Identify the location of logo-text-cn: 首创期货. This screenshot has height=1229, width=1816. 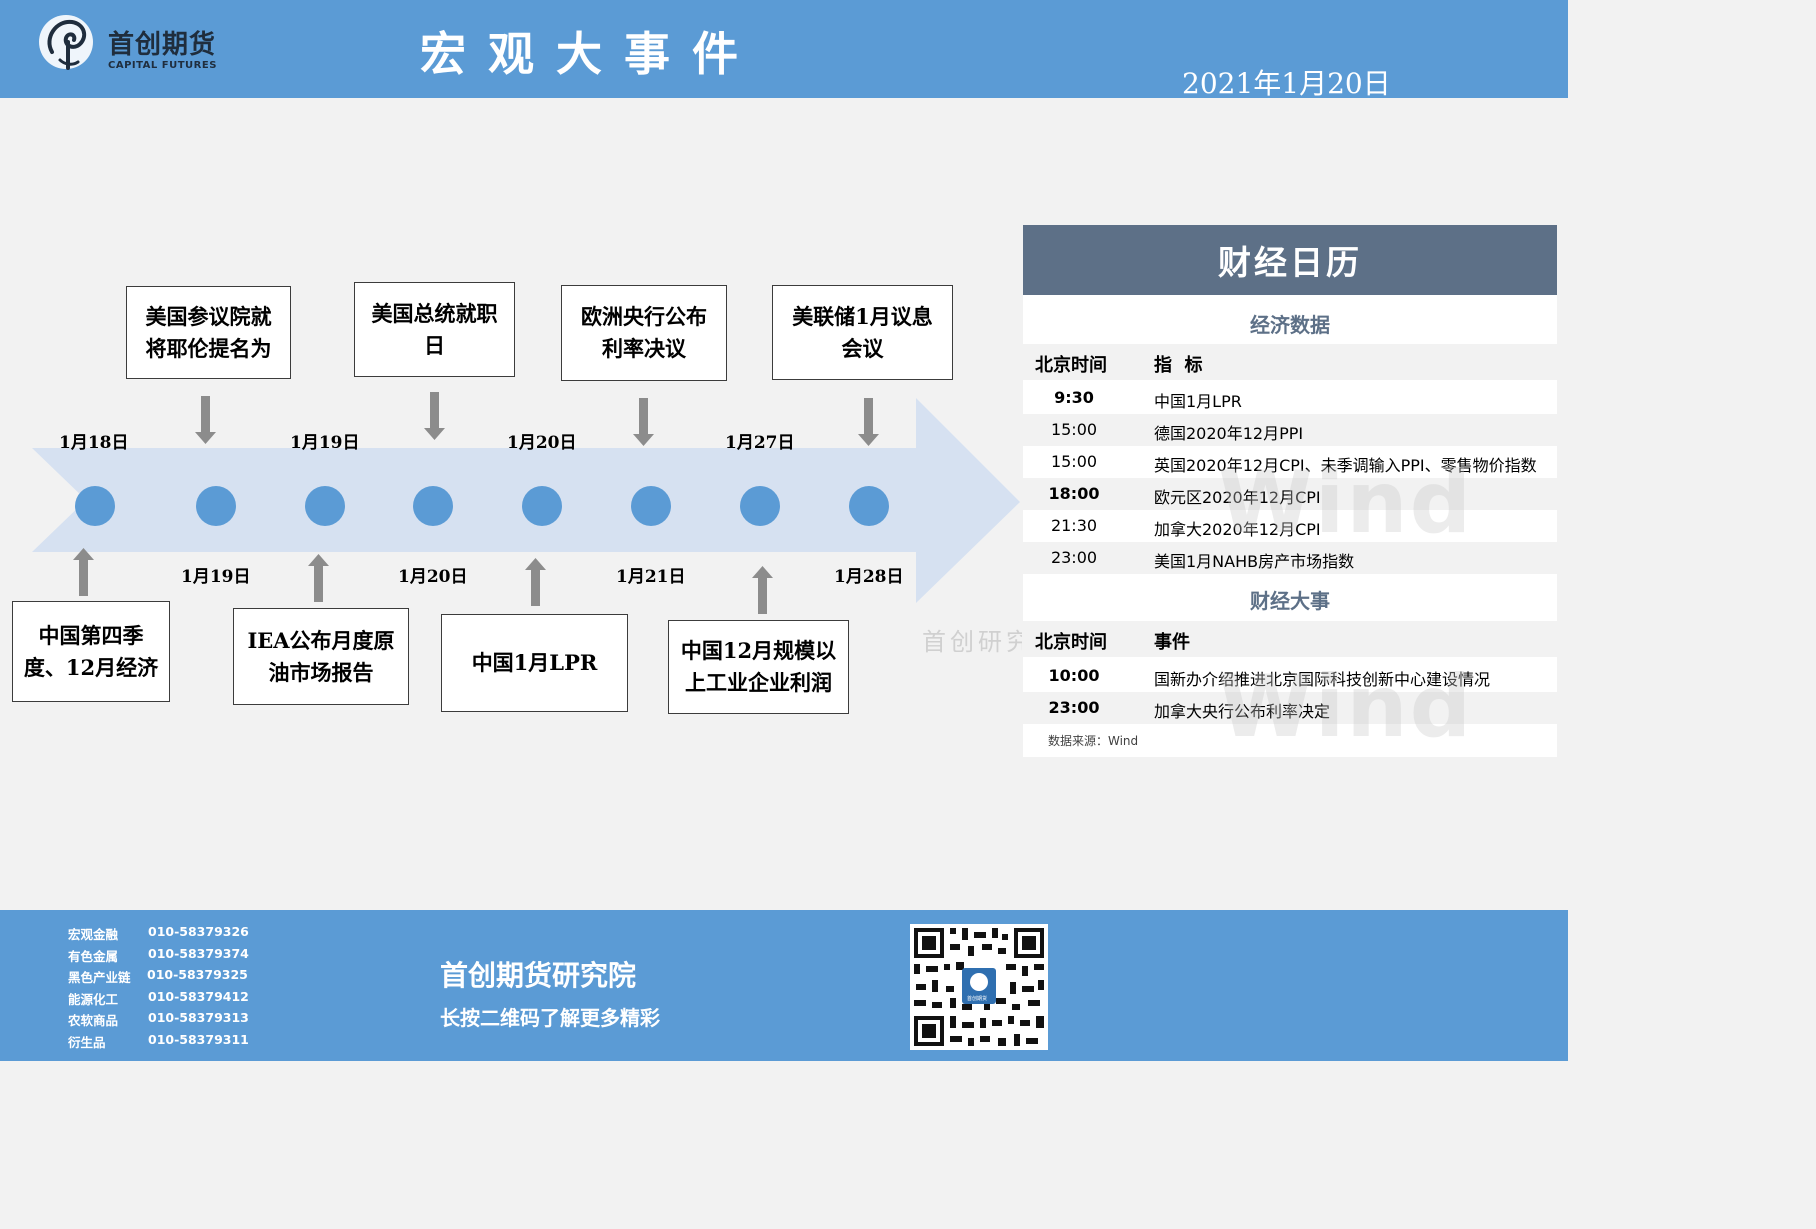
(162, 45).